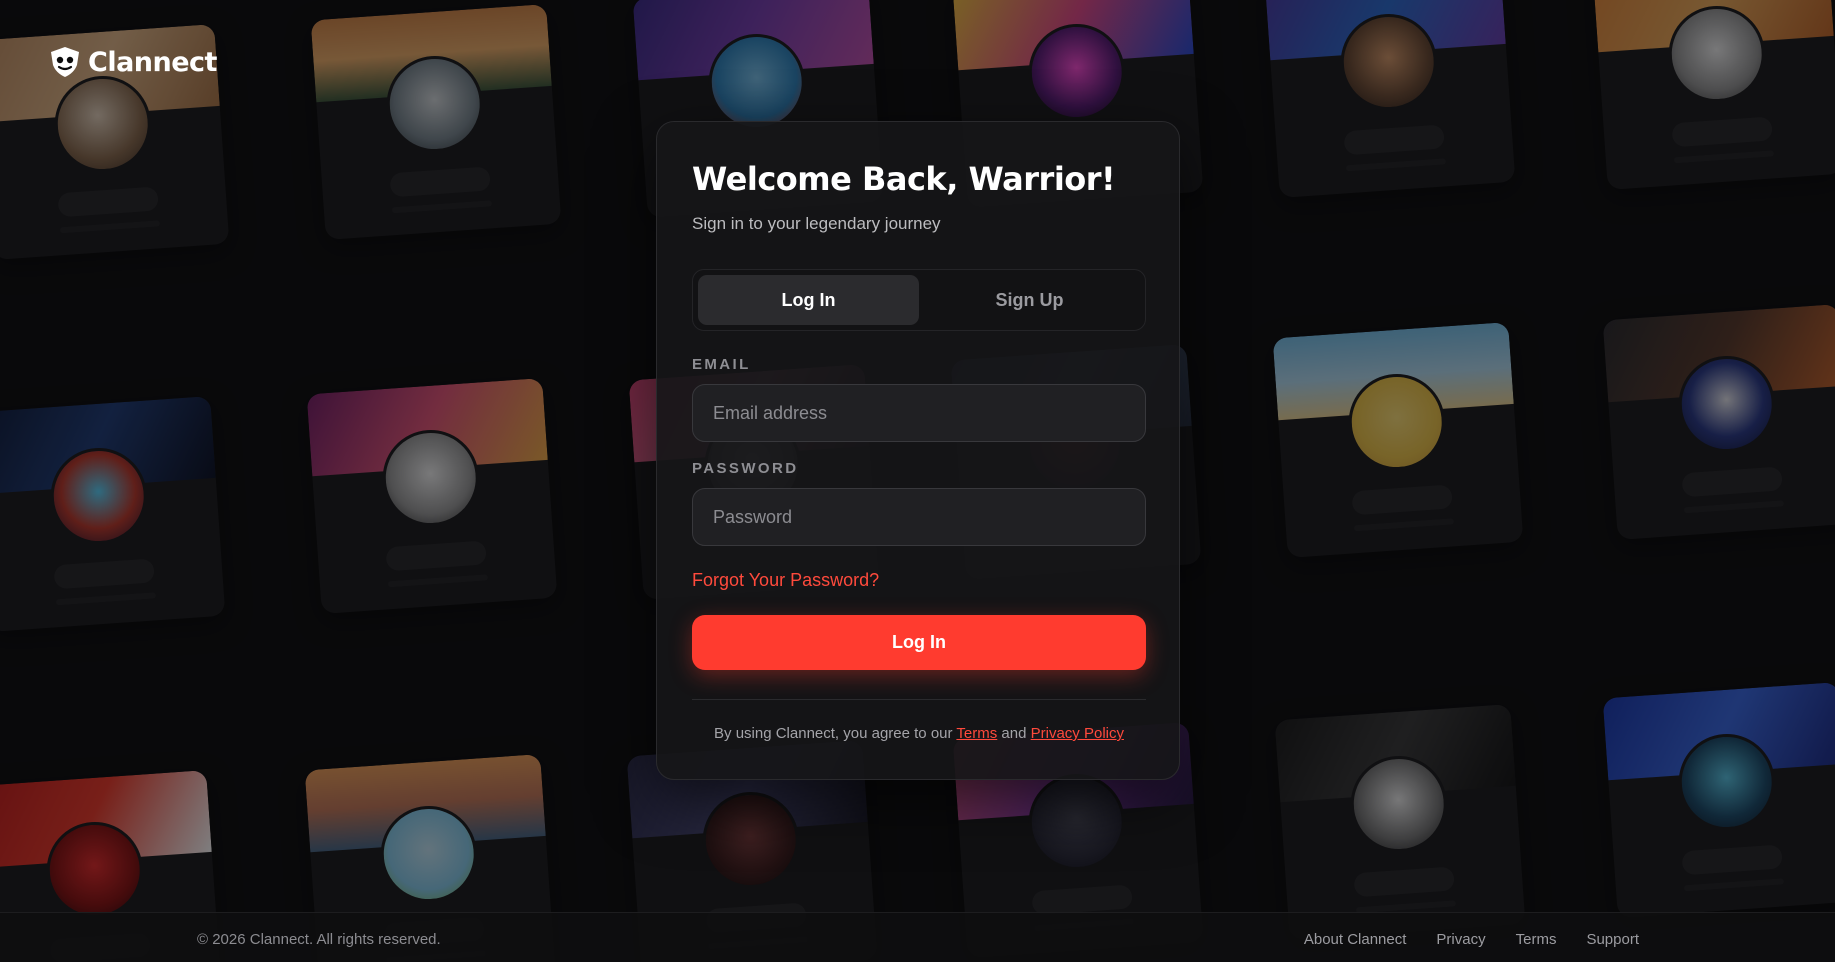 Image resolution: width=1835 pixels, height=962 pixels. I want to click on footer-links: About Clannect Privacy Terms Support, so click(1471, 939).